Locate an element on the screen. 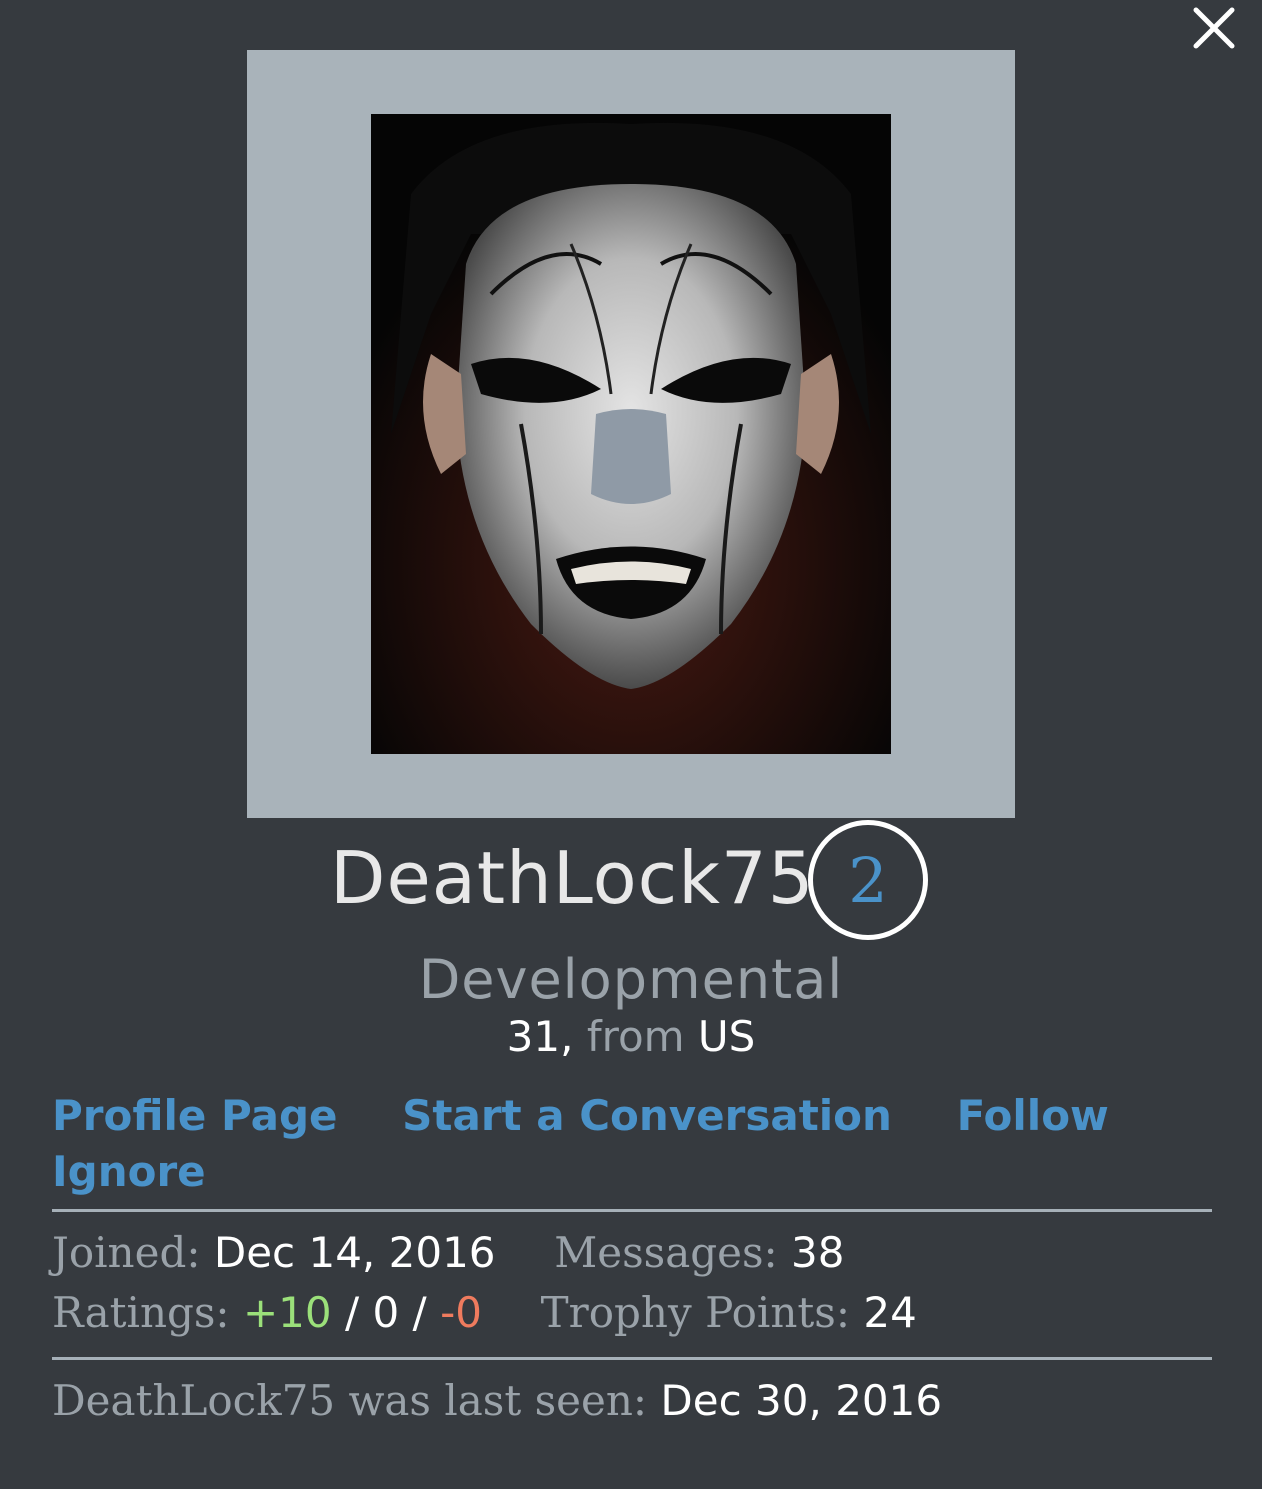 The image size is (1262, 1489). trophy-points-label: Trophy Points: is located at coordinates (695, 1312).